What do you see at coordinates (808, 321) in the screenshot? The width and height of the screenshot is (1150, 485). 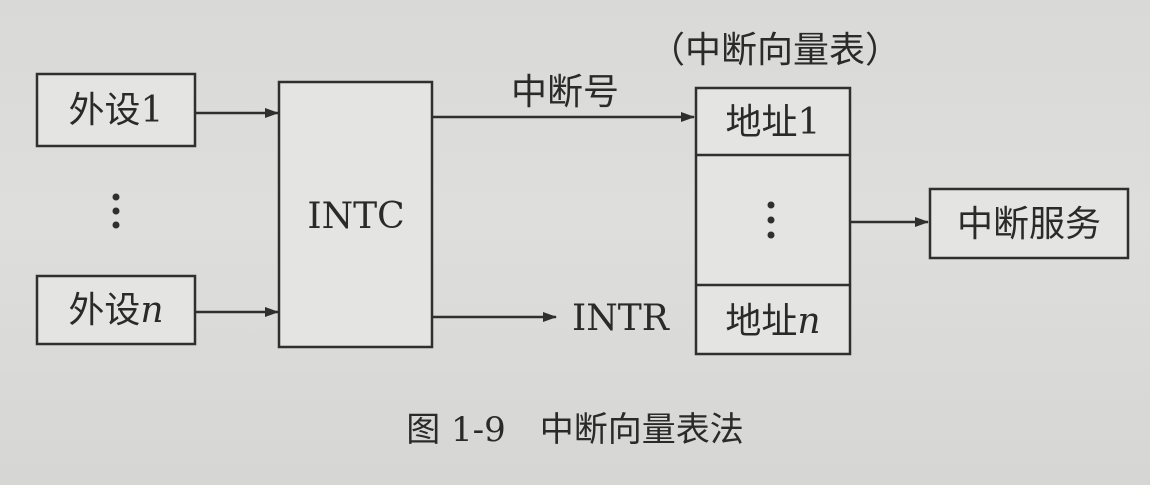 I see `address-n-suffix: n` at bounding box center [808, 321].